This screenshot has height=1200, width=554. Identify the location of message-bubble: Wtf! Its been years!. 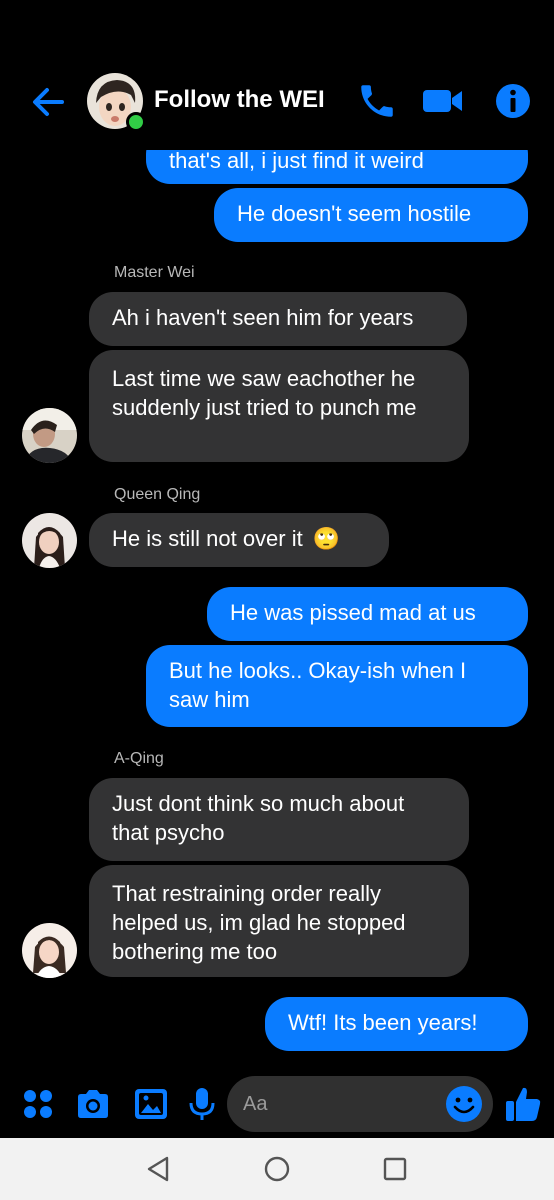
(396, 1024).